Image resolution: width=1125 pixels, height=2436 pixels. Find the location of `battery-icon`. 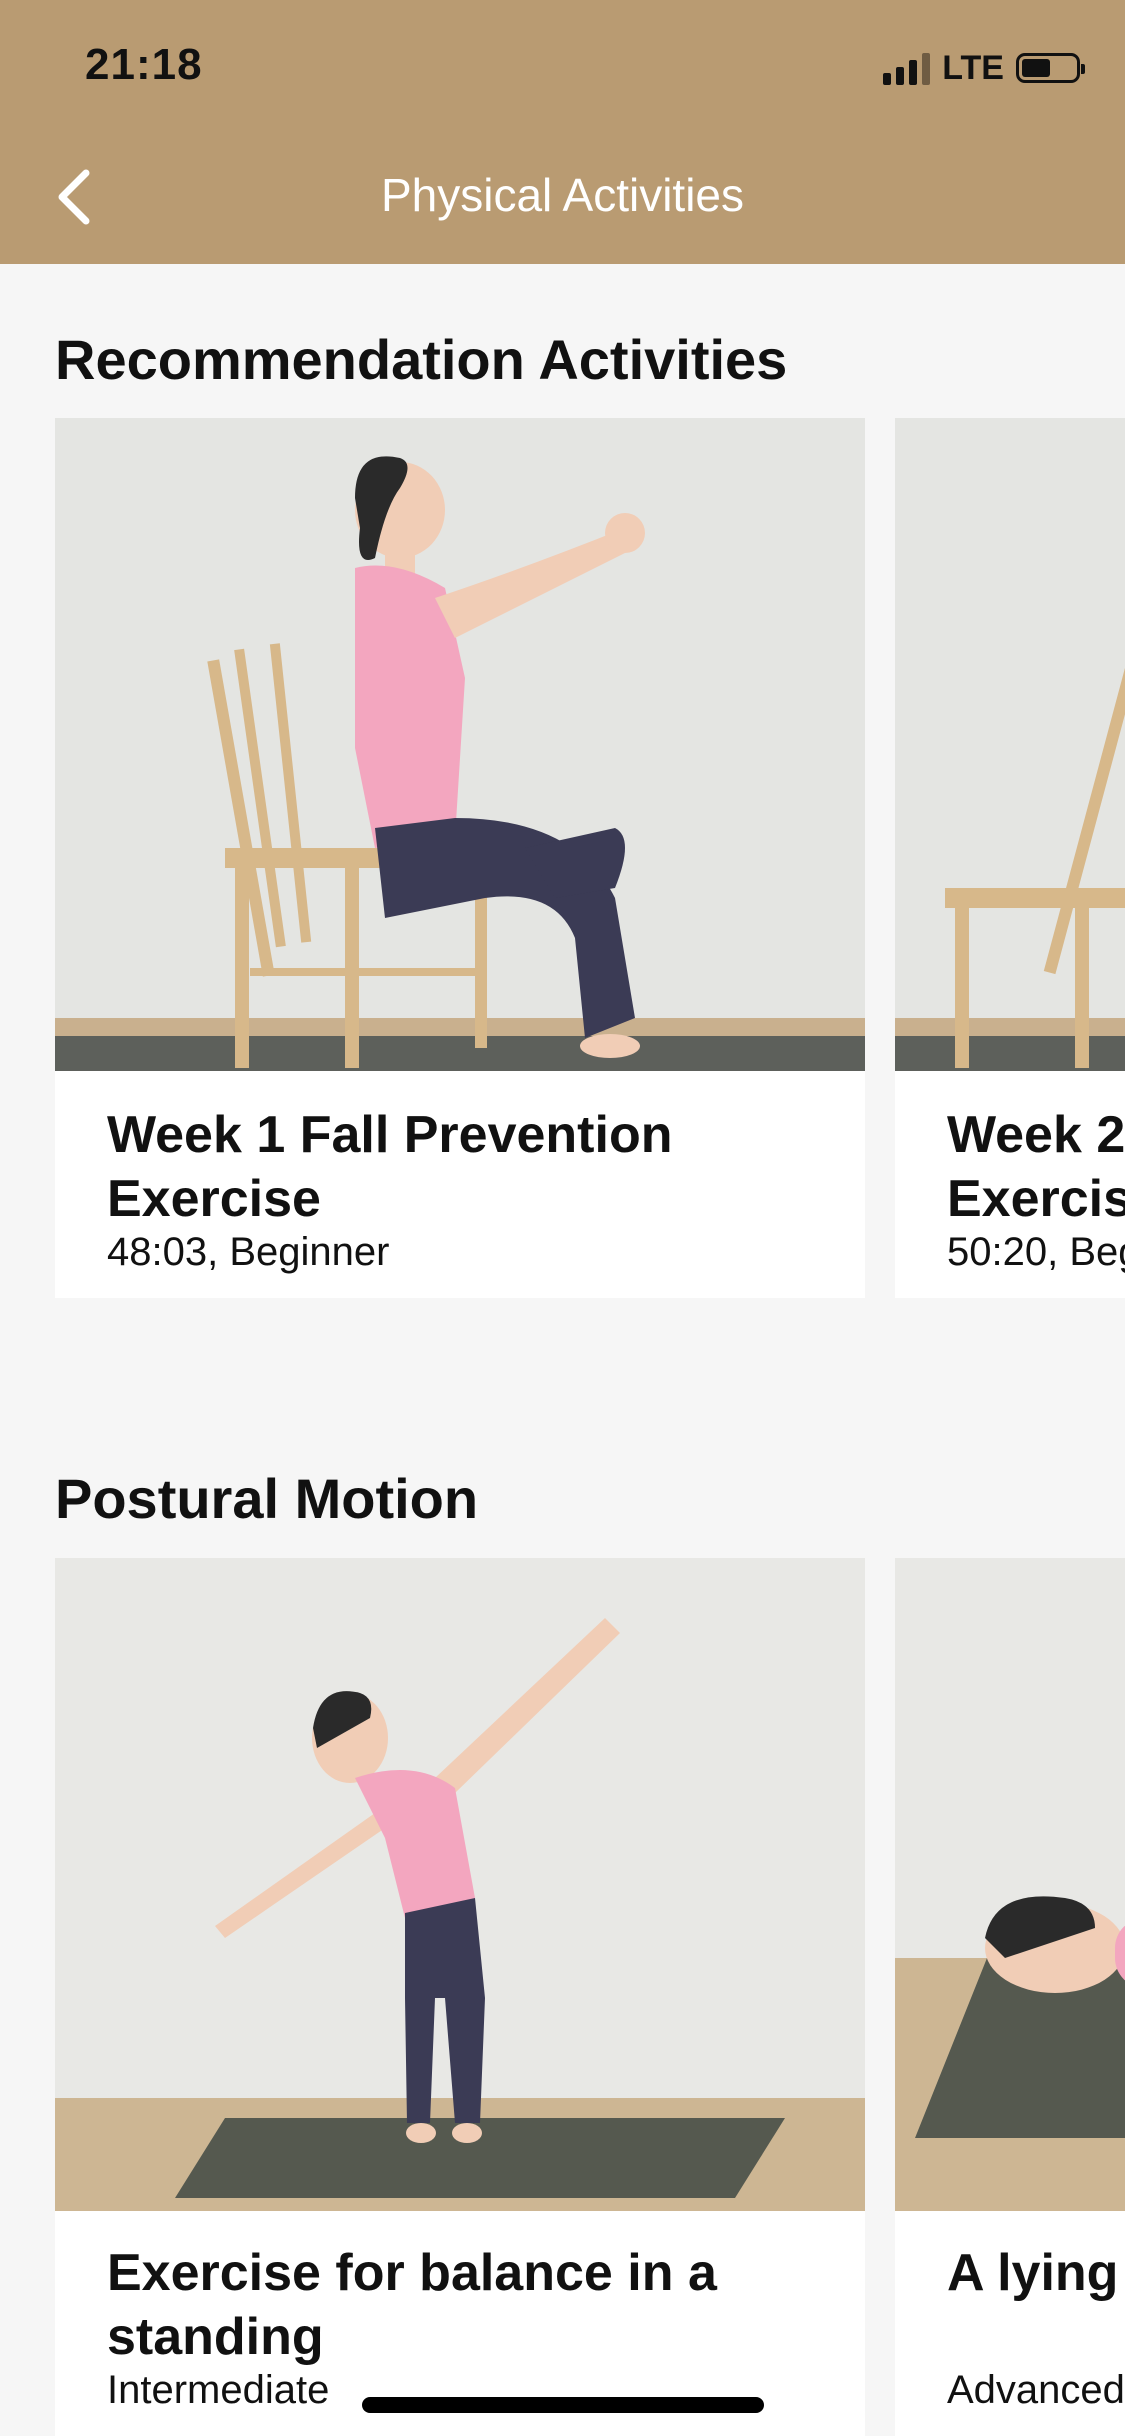

battery-icon is located at coordinates (1050, 68).